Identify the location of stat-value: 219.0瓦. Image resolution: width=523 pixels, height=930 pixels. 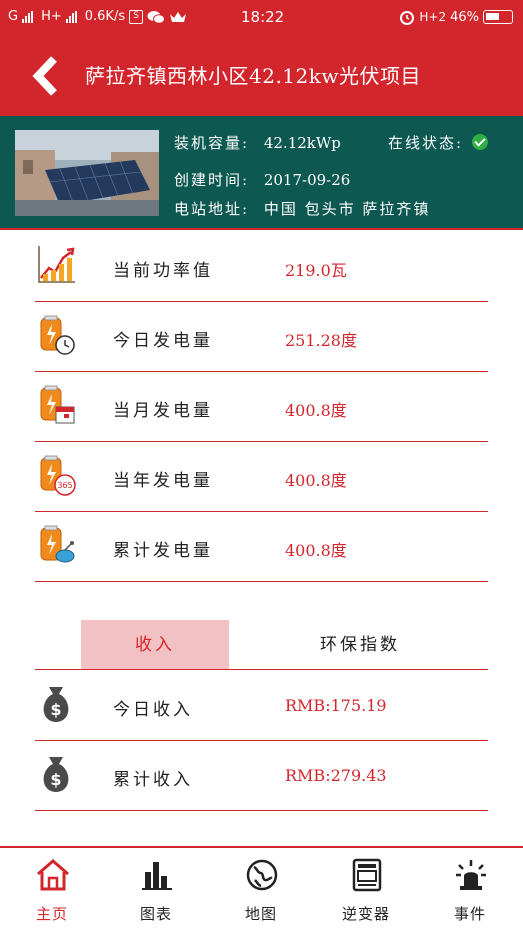
(316, 270).